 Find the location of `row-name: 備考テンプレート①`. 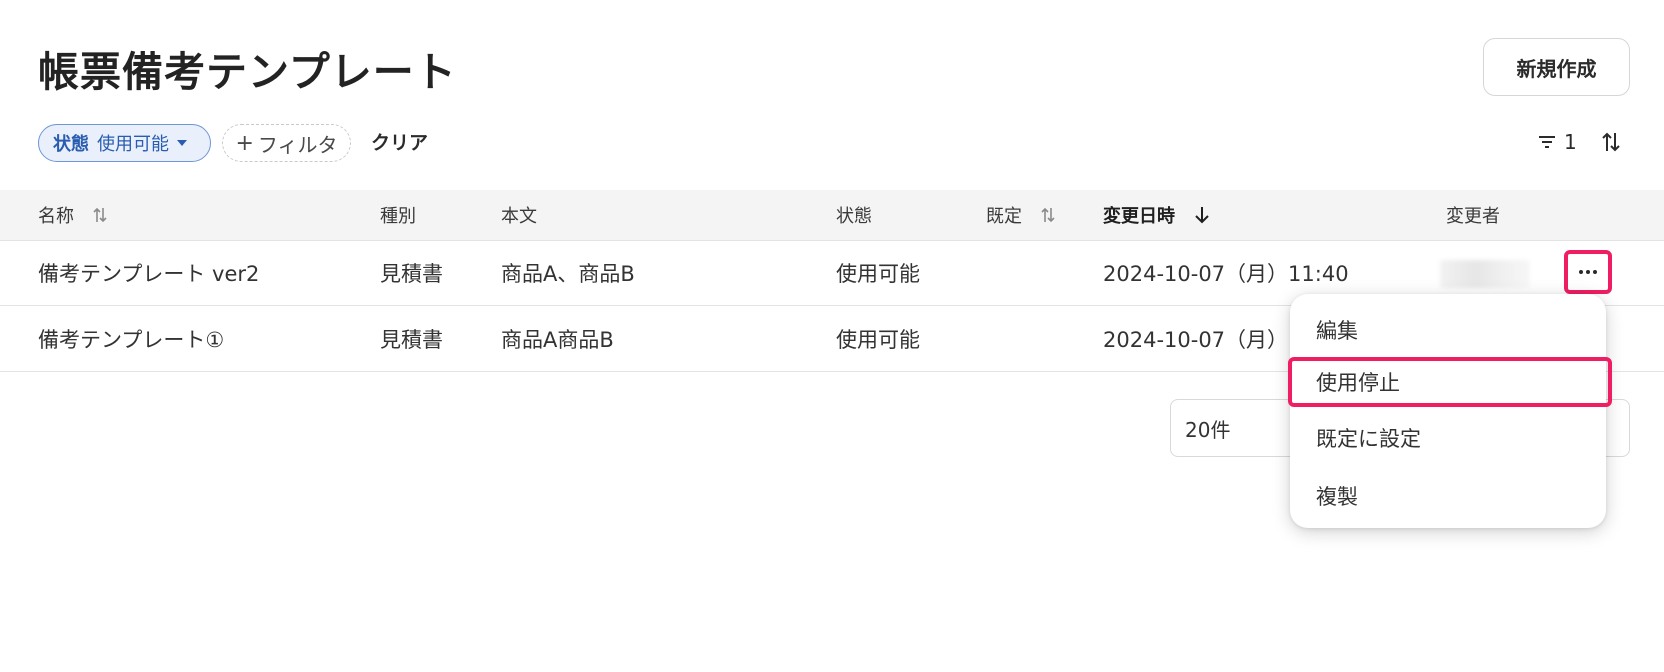

row-name: 備考テンプレート① is located at coordinates (131, 339).